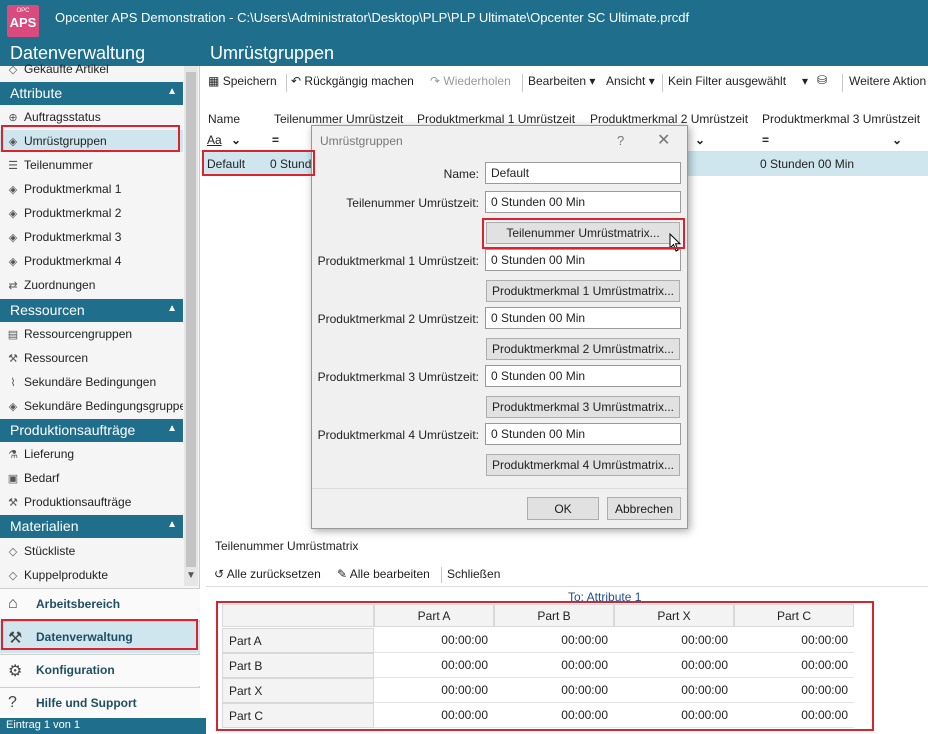 This screenshot has height=734, width=928. I want to click on sidebar-item-ressourcengruppen: ▤ Ressourcengruppen, so click(91, 334).